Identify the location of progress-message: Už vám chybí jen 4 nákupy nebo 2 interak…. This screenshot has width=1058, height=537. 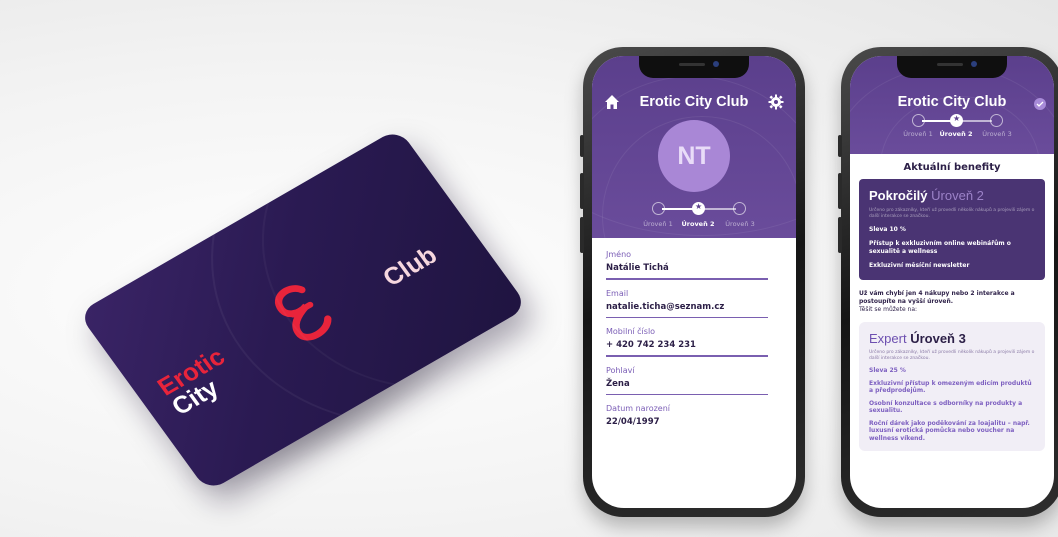
(952, 302).